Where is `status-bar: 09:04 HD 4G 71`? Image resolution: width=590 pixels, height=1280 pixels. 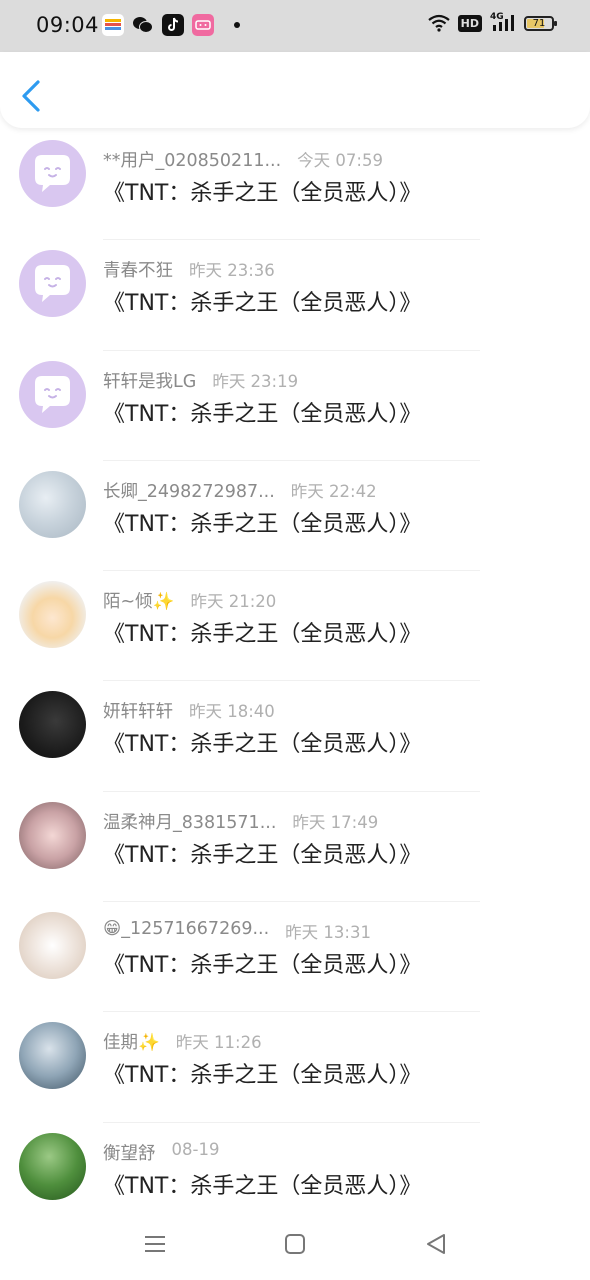
status-bar: 09:04 HD 4G 71 is located at coordinates (295, 26).